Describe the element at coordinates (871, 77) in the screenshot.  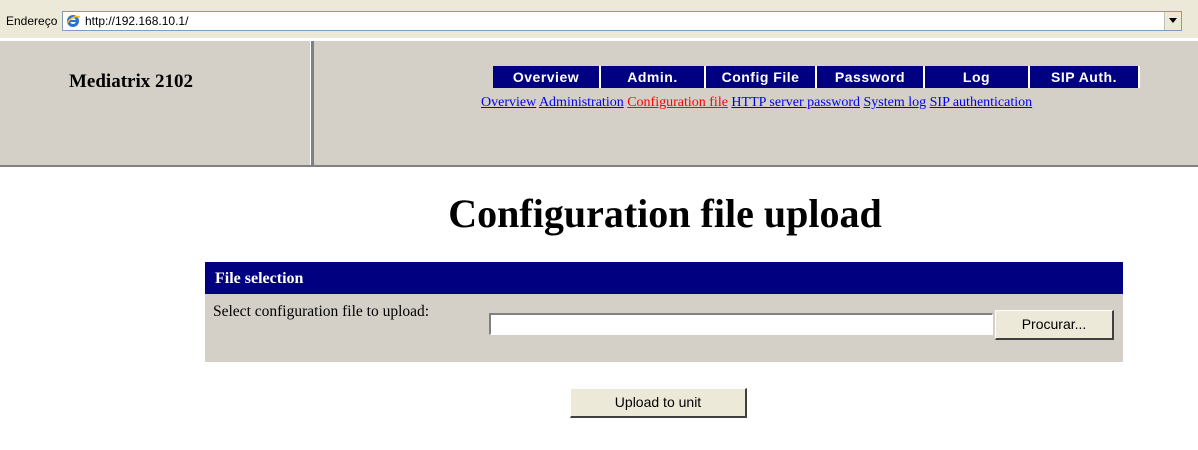
I see `nav-button-password: Password` at that location.